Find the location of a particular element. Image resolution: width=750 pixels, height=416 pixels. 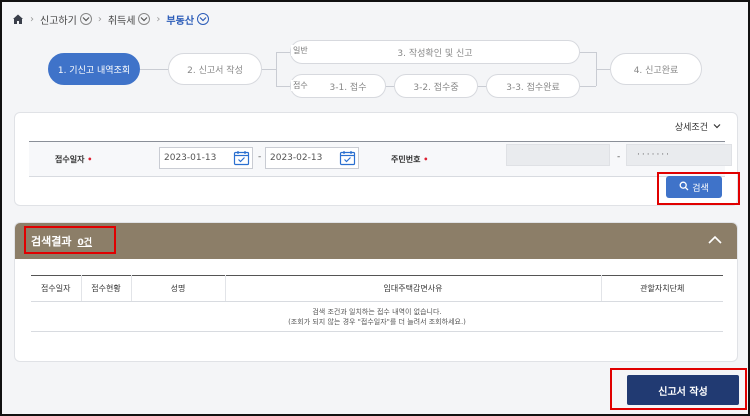

detail-conditions-label: 상세조건 is located at coordinates (691, 128).